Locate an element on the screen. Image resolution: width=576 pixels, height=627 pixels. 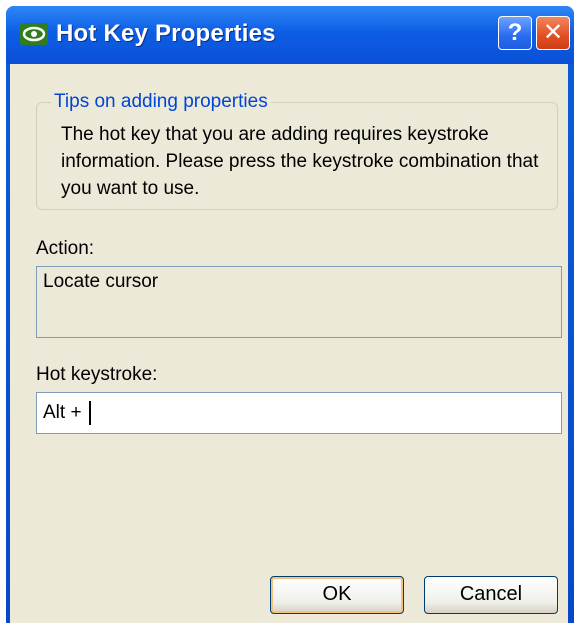
action-field: Locate cursor is located at coordinates (299, 302).